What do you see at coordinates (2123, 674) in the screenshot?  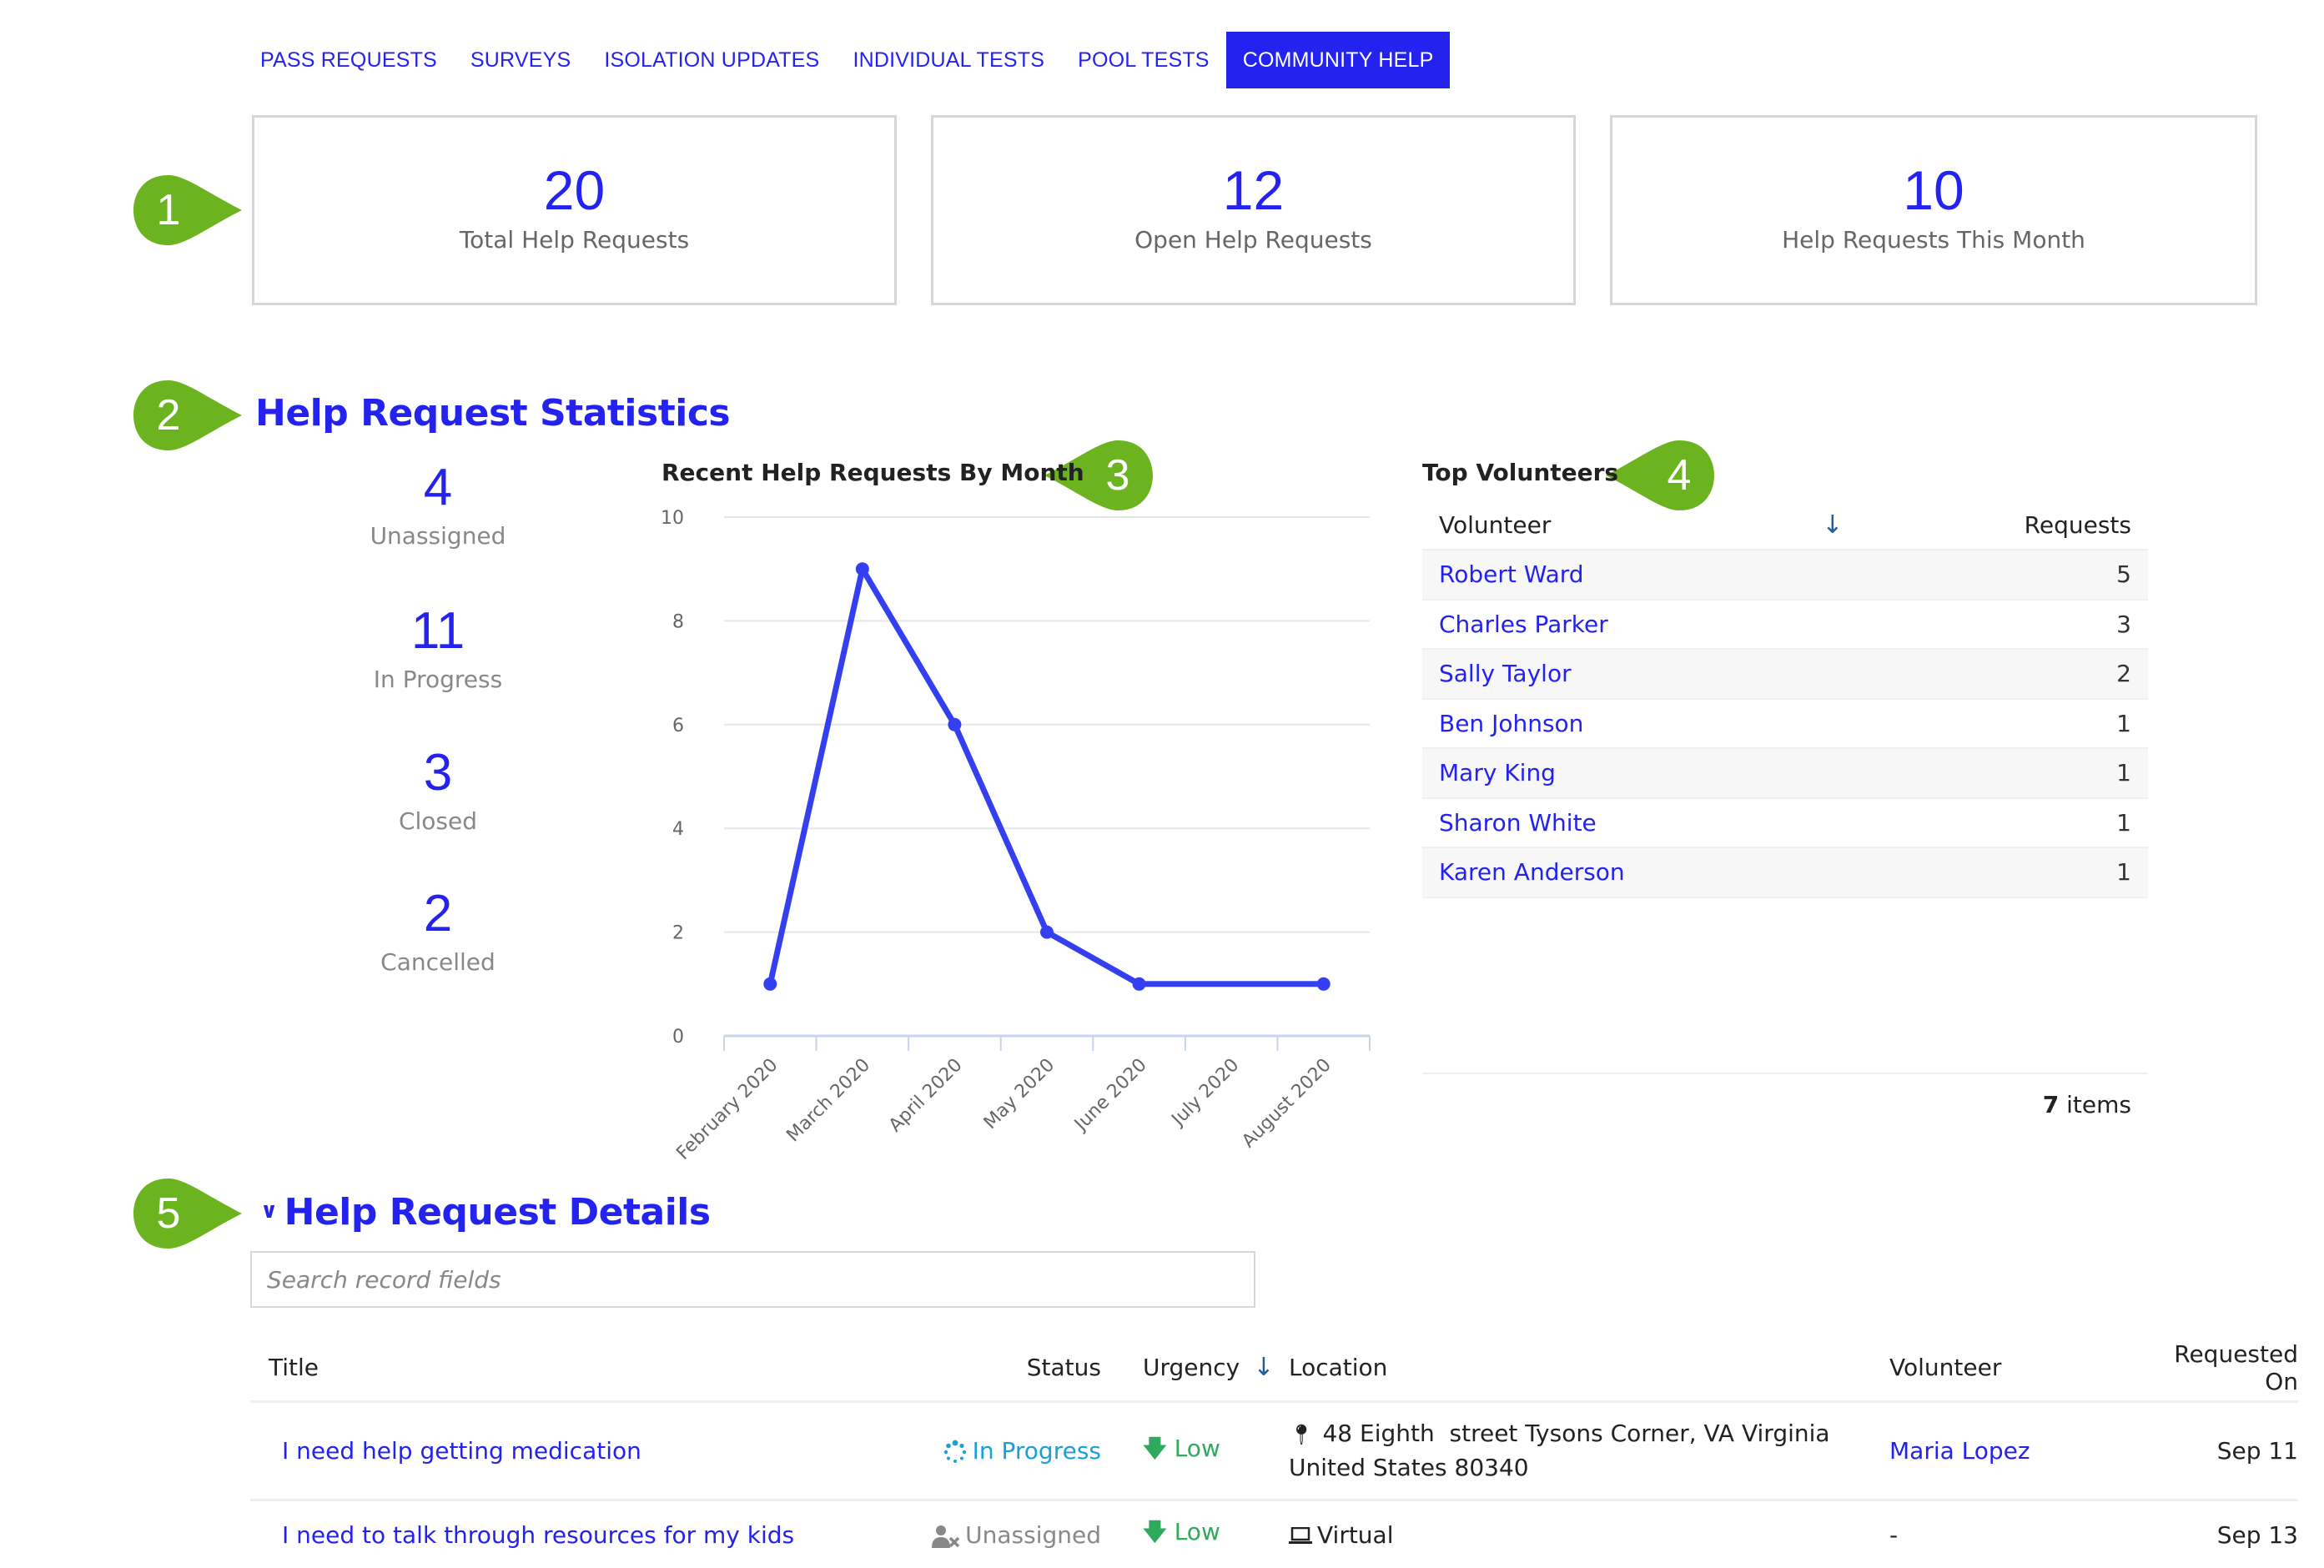 I see `request-count: 2` at bounding box center [2123, 674].